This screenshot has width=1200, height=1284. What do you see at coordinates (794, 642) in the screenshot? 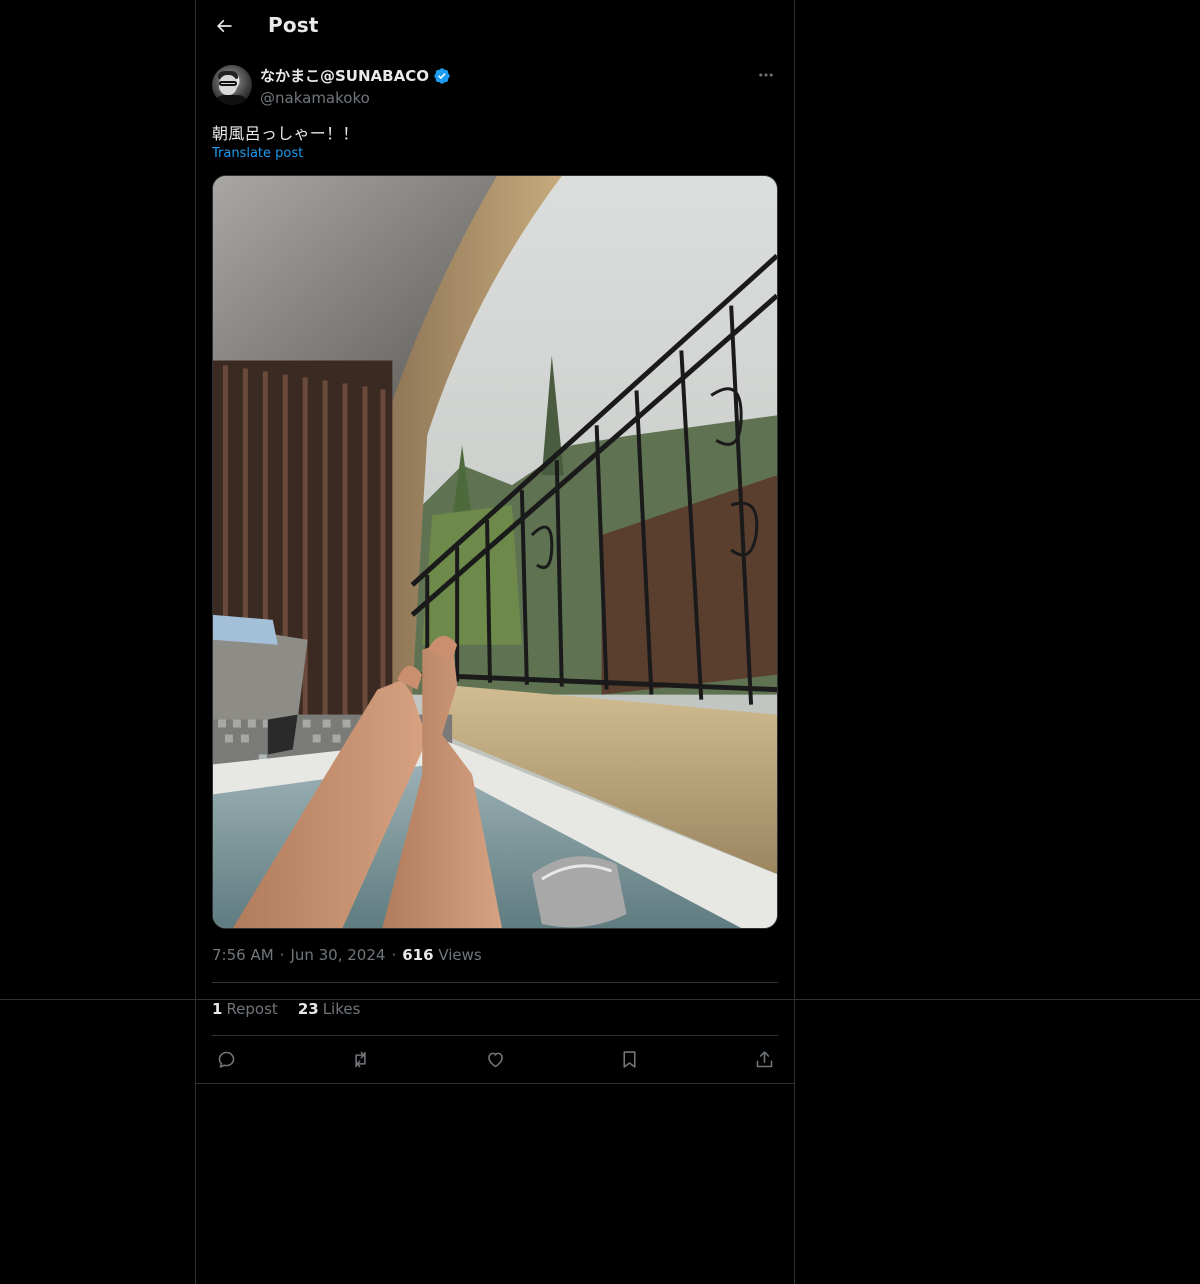
I see `column-border-right` at bounding box center [794, 642].